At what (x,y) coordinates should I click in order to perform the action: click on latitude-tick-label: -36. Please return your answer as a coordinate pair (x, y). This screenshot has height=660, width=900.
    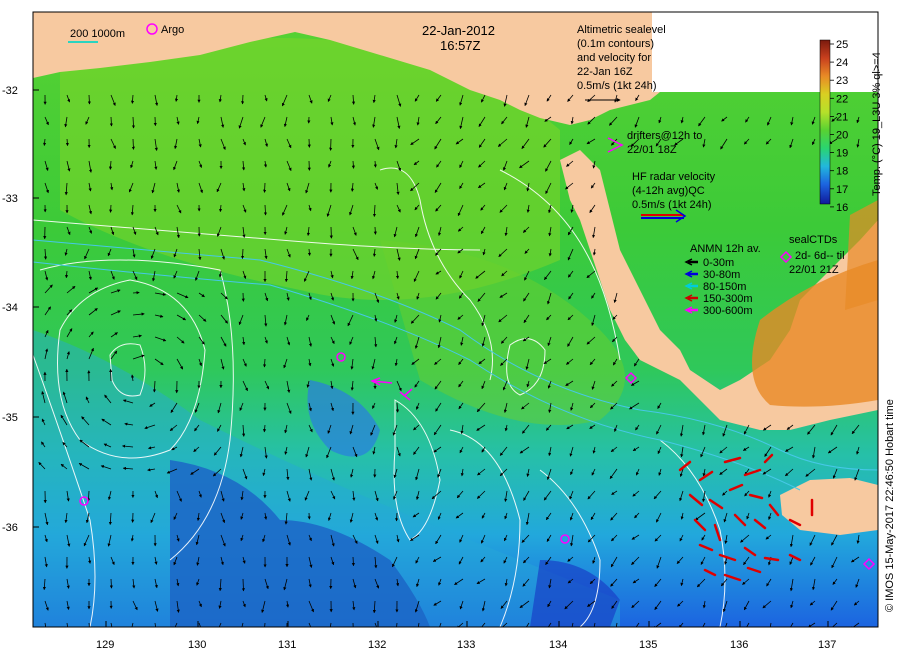
    Looking at the image, I should click on (10, 528).